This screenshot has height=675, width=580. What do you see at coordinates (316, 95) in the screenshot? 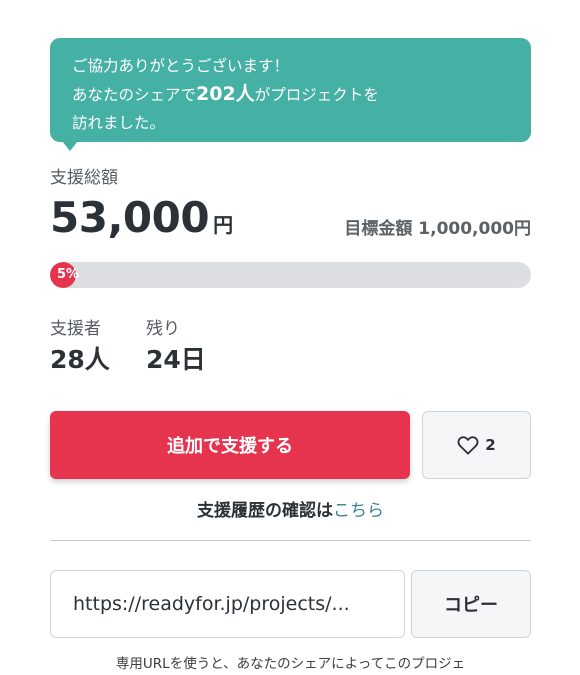
I see `thanks-line-2-post: がプロジェクトを` at bounding box center [316, 95].